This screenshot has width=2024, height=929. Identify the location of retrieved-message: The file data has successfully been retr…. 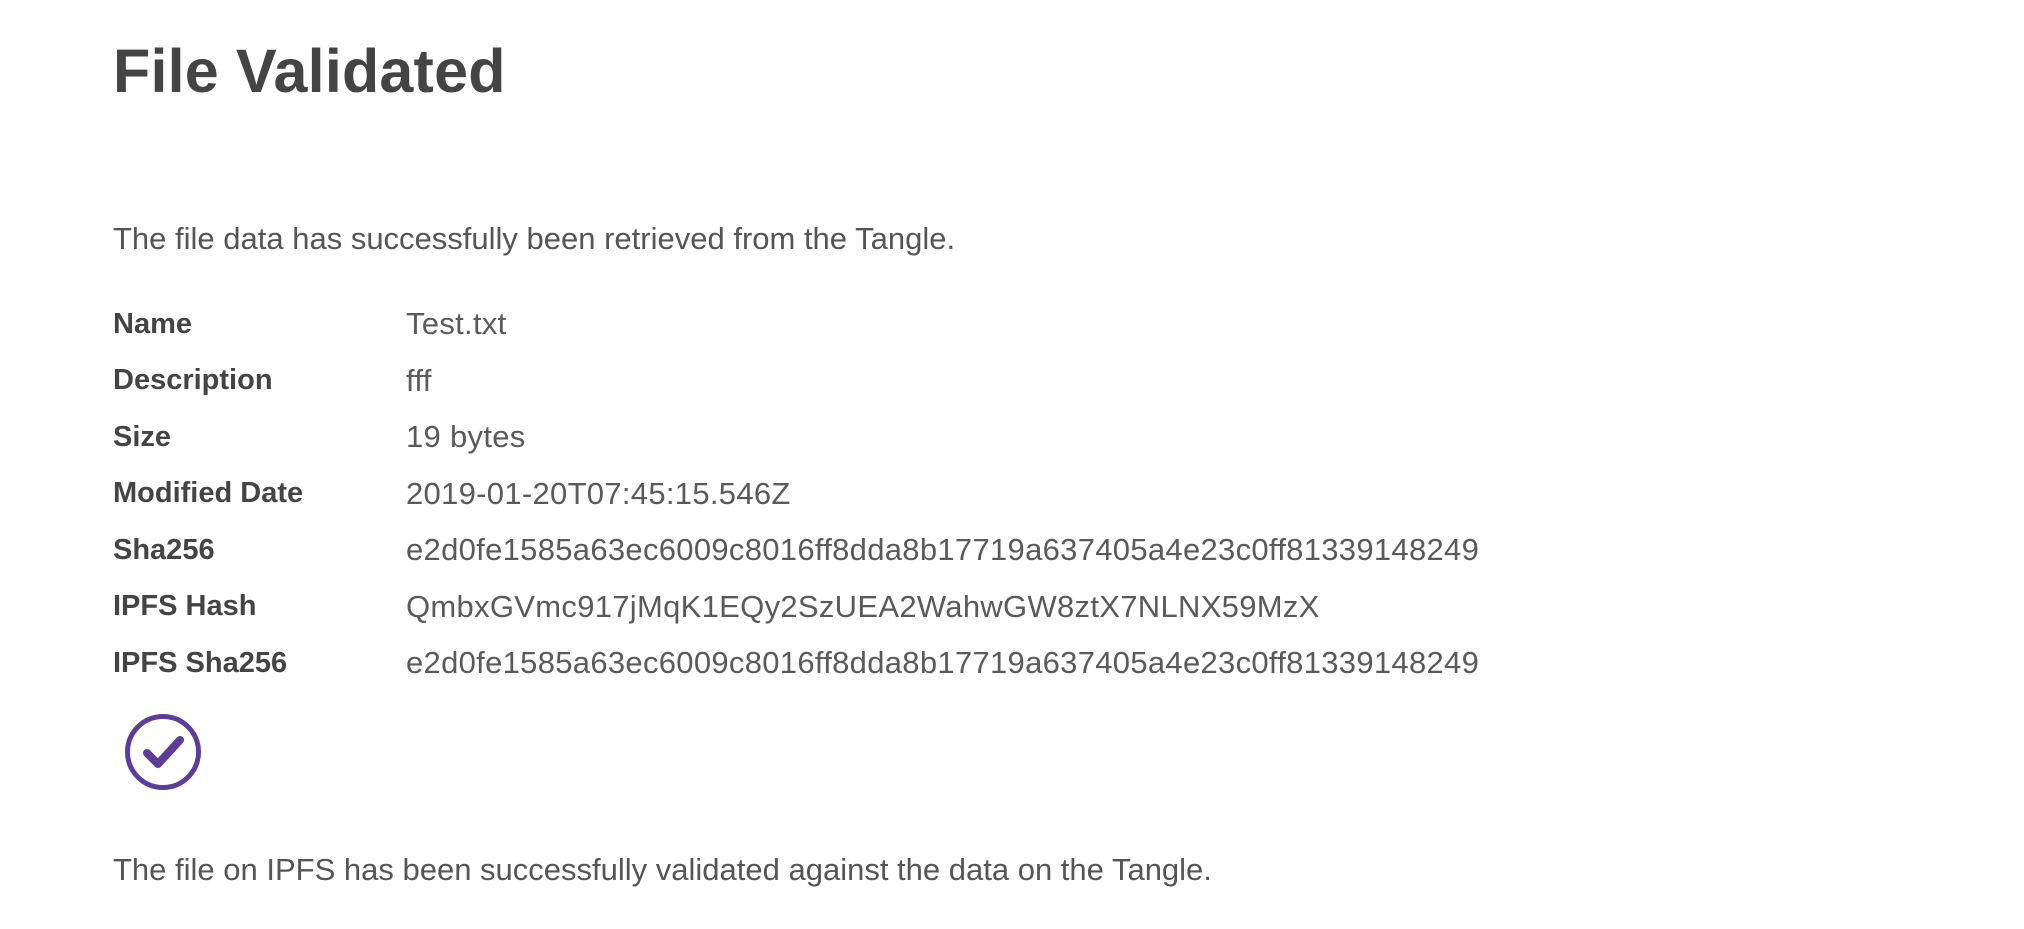
(534, 238).